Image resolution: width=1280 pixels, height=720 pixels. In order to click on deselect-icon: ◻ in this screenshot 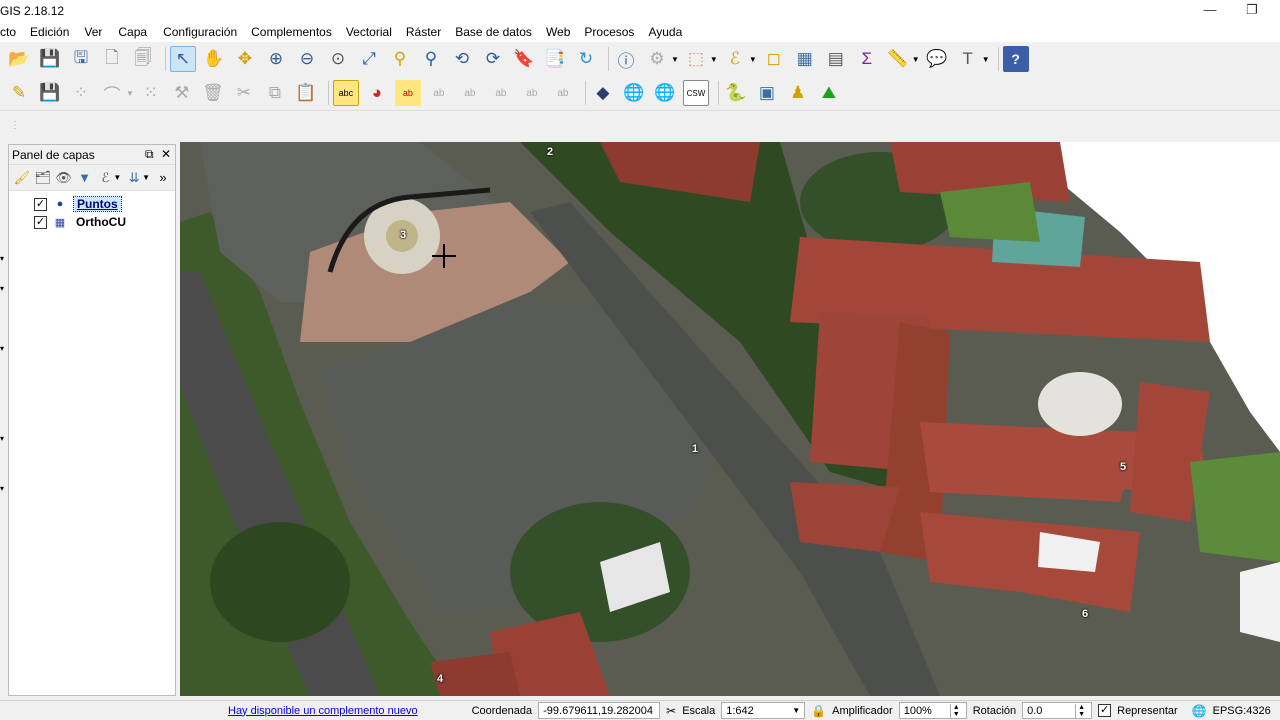, I will do `click(774, 59)`.